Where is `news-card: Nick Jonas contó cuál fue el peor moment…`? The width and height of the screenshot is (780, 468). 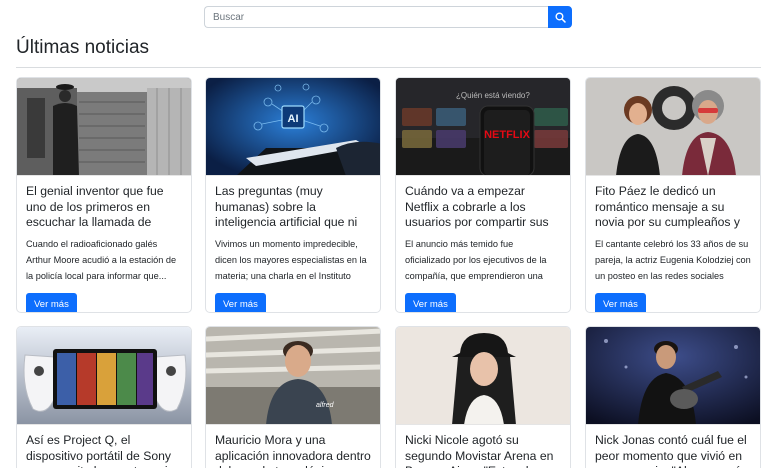
news-card: Nick Jonas contó cuál fue el peor moment… is located at coordinates (673, 397).